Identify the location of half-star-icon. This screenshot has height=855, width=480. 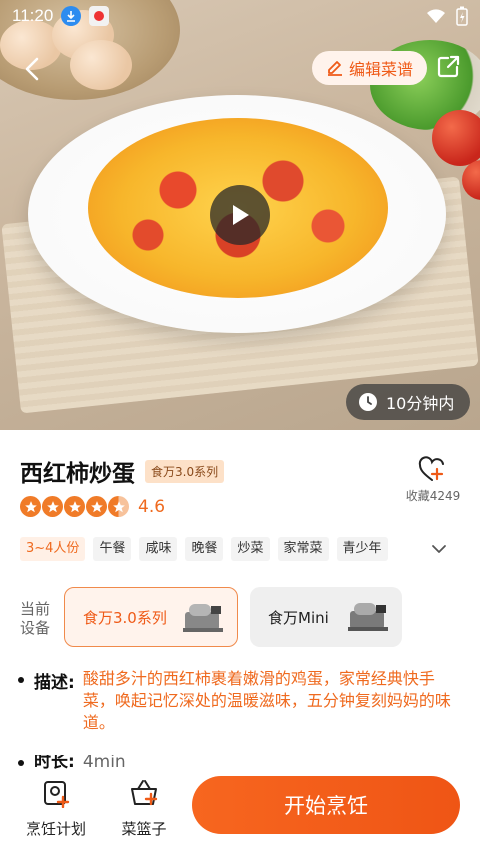
(118, 506).